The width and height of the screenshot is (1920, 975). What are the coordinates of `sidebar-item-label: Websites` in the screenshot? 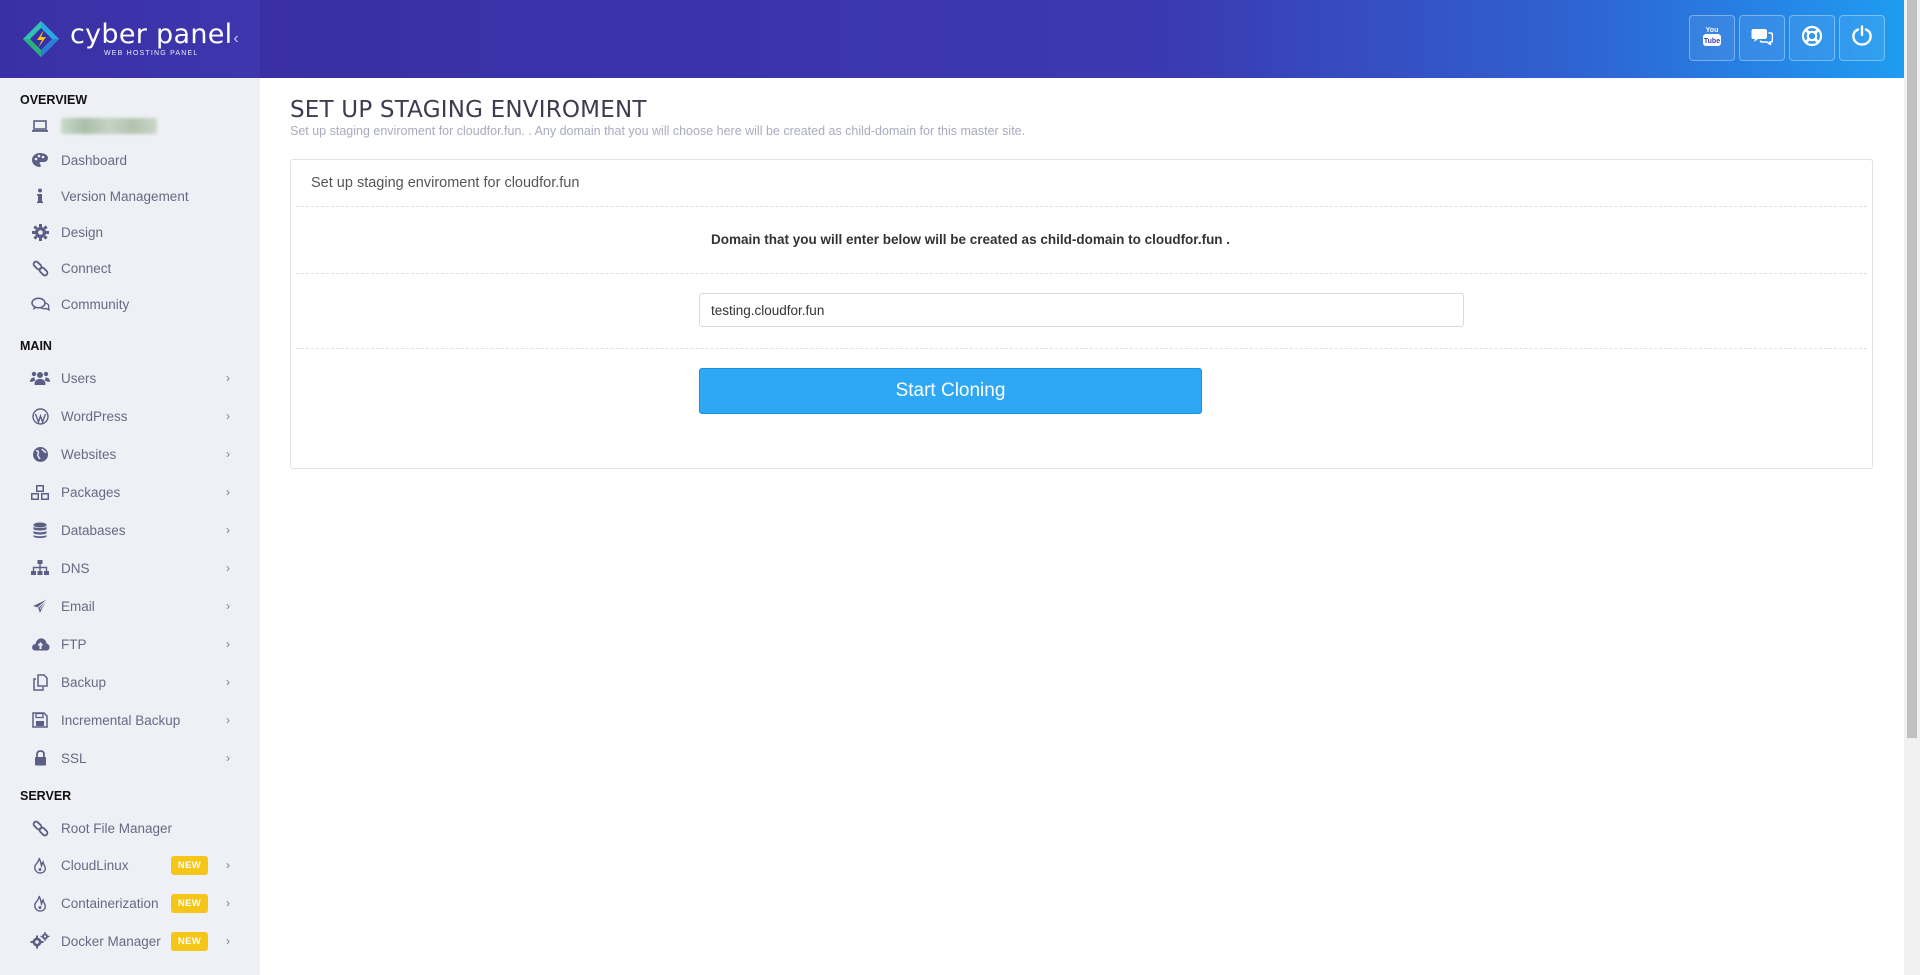 It's located at (89, 454).